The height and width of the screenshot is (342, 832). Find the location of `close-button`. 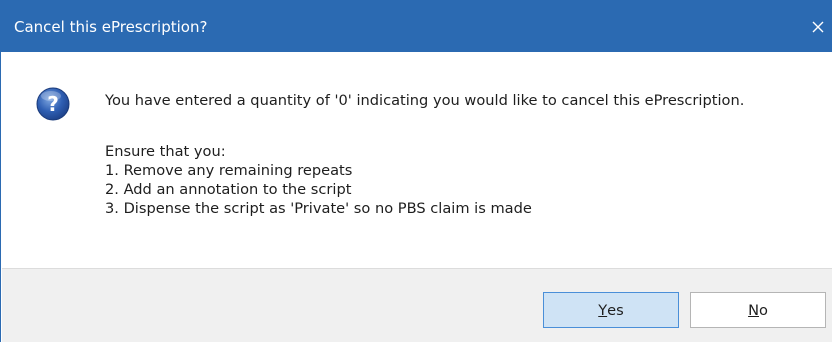

close-button is located at coordinates (817, 27).